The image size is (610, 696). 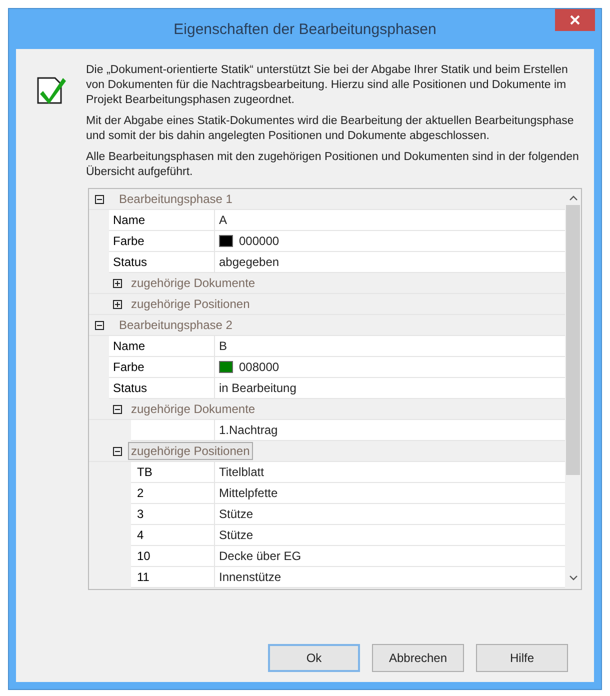 What do you see at coordinates (248, 493) in the screenshot?
I see `property-value: Mittelpfette` at bounding box center [248, 493].